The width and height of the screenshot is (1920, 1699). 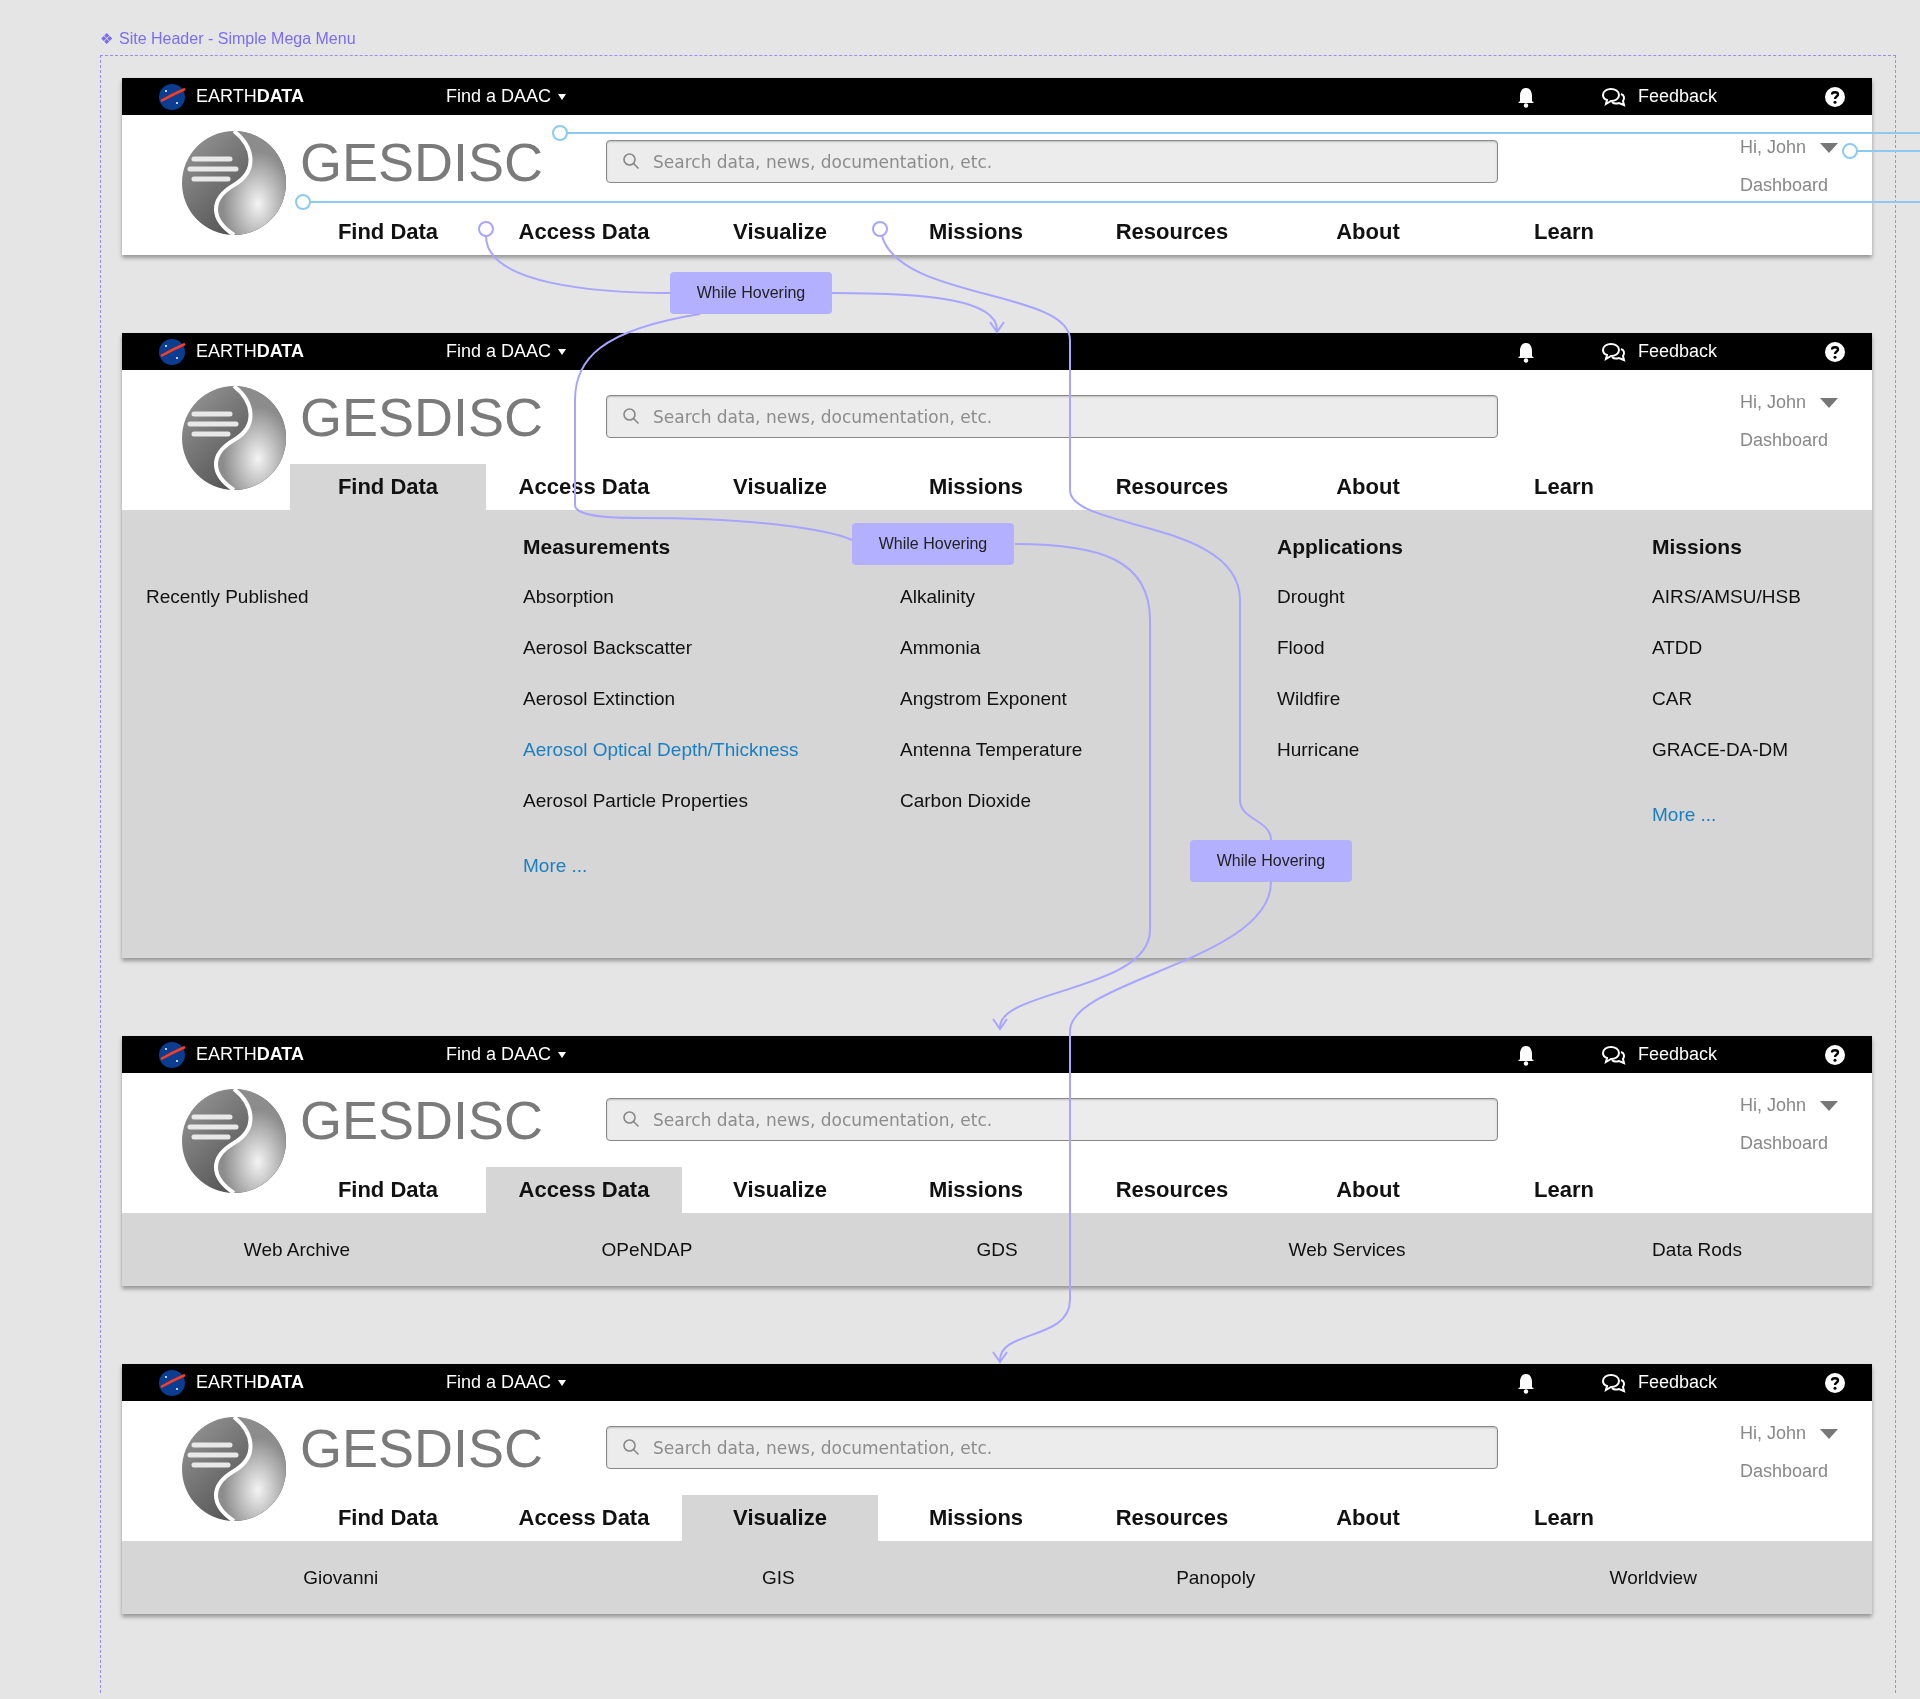 What do you see at coordinates (1347, 1249) in the screenshot?
I see `submenu-link: Web Services` at bounding box center [1347, 1249].